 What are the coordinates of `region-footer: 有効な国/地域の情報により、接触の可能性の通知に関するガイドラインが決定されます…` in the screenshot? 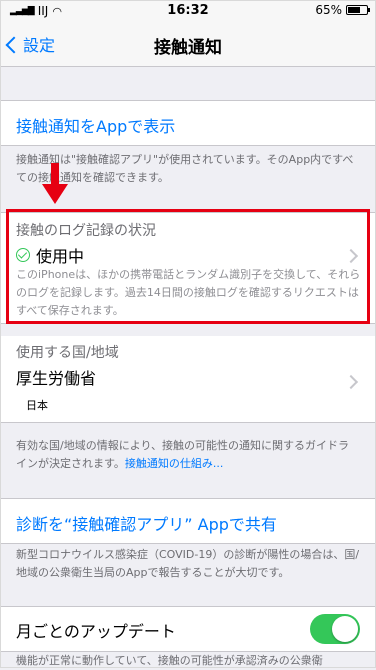 It's located at (188, 455).